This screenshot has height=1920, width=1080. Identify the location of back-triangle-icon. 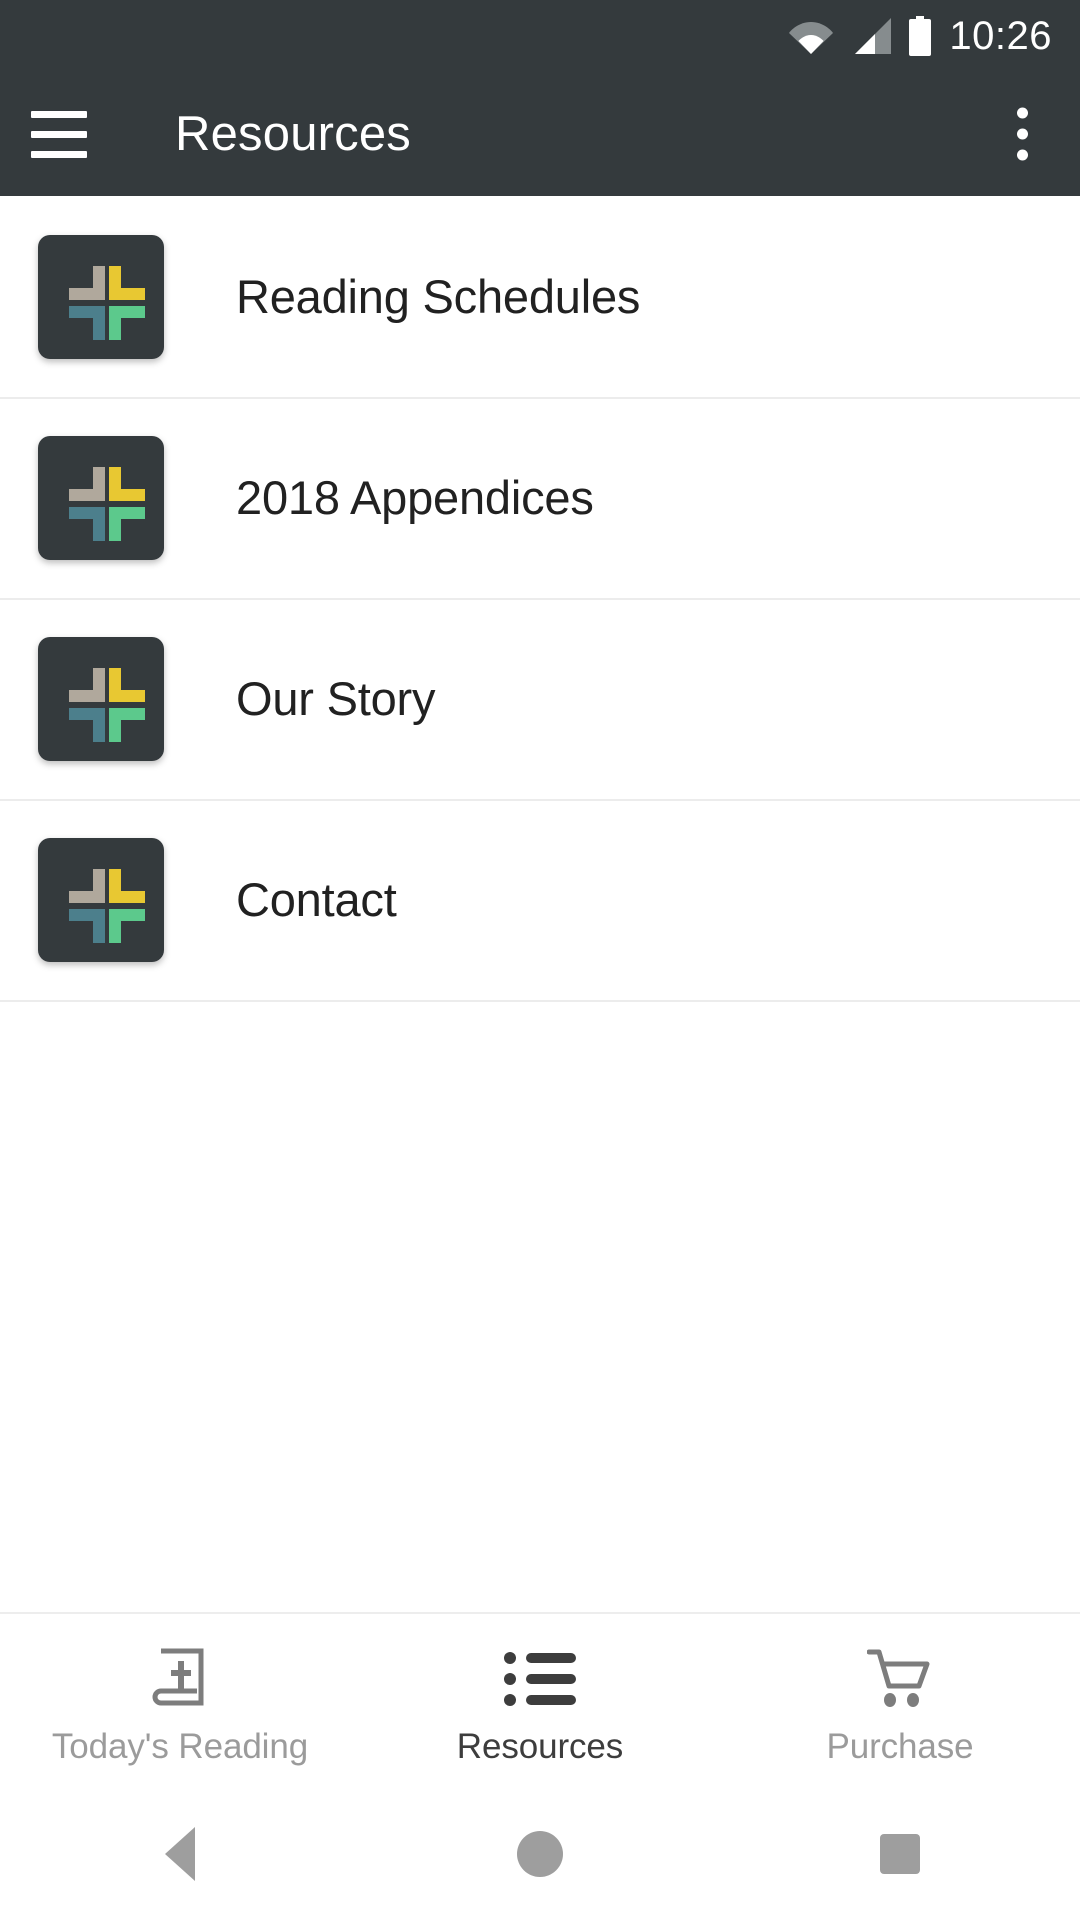
(180, 1854).